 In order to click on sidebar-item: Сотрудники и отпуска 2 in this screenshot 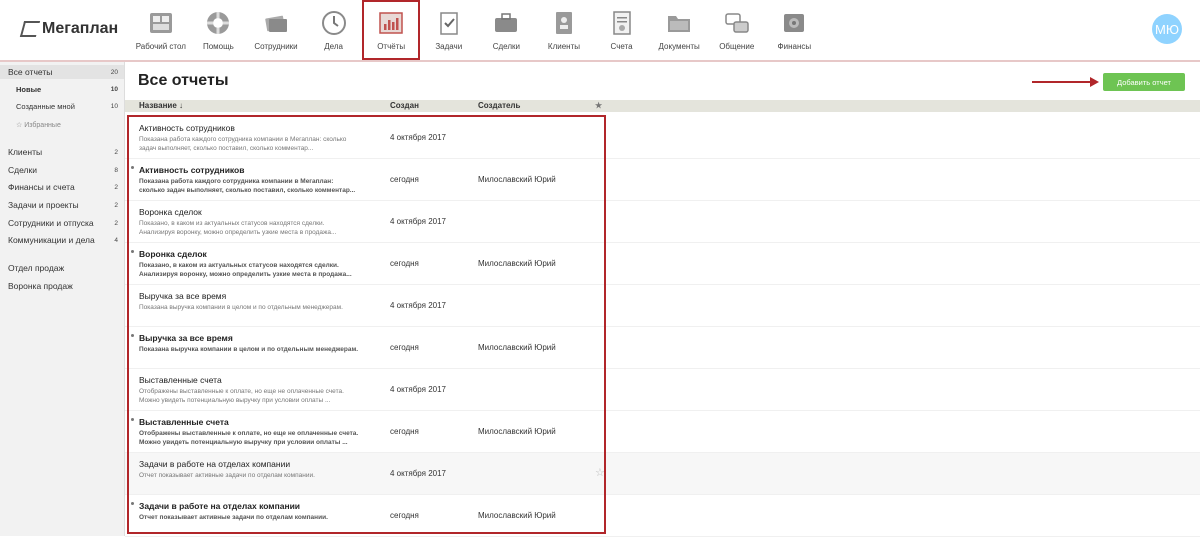, I will do `click(62, 223)`.